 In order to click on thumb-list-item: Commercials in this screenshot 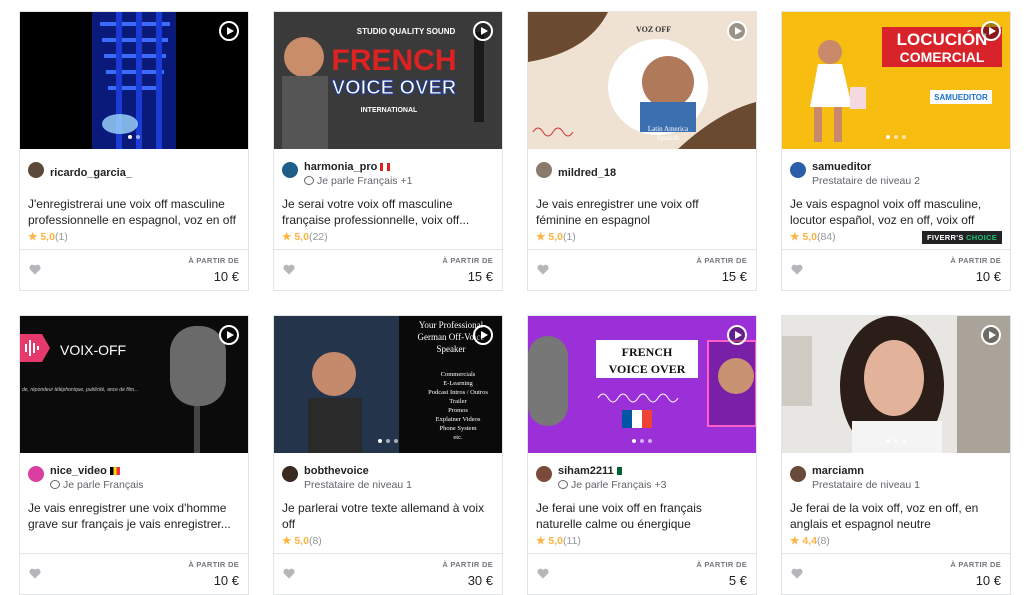, I will do `click(458, 374)`.